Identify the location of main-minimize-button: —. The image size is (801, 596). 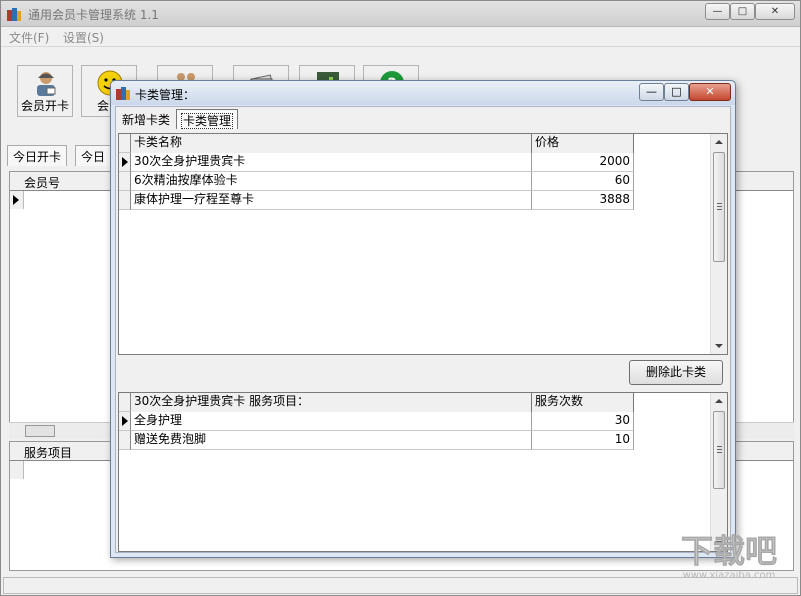
(717, 11).